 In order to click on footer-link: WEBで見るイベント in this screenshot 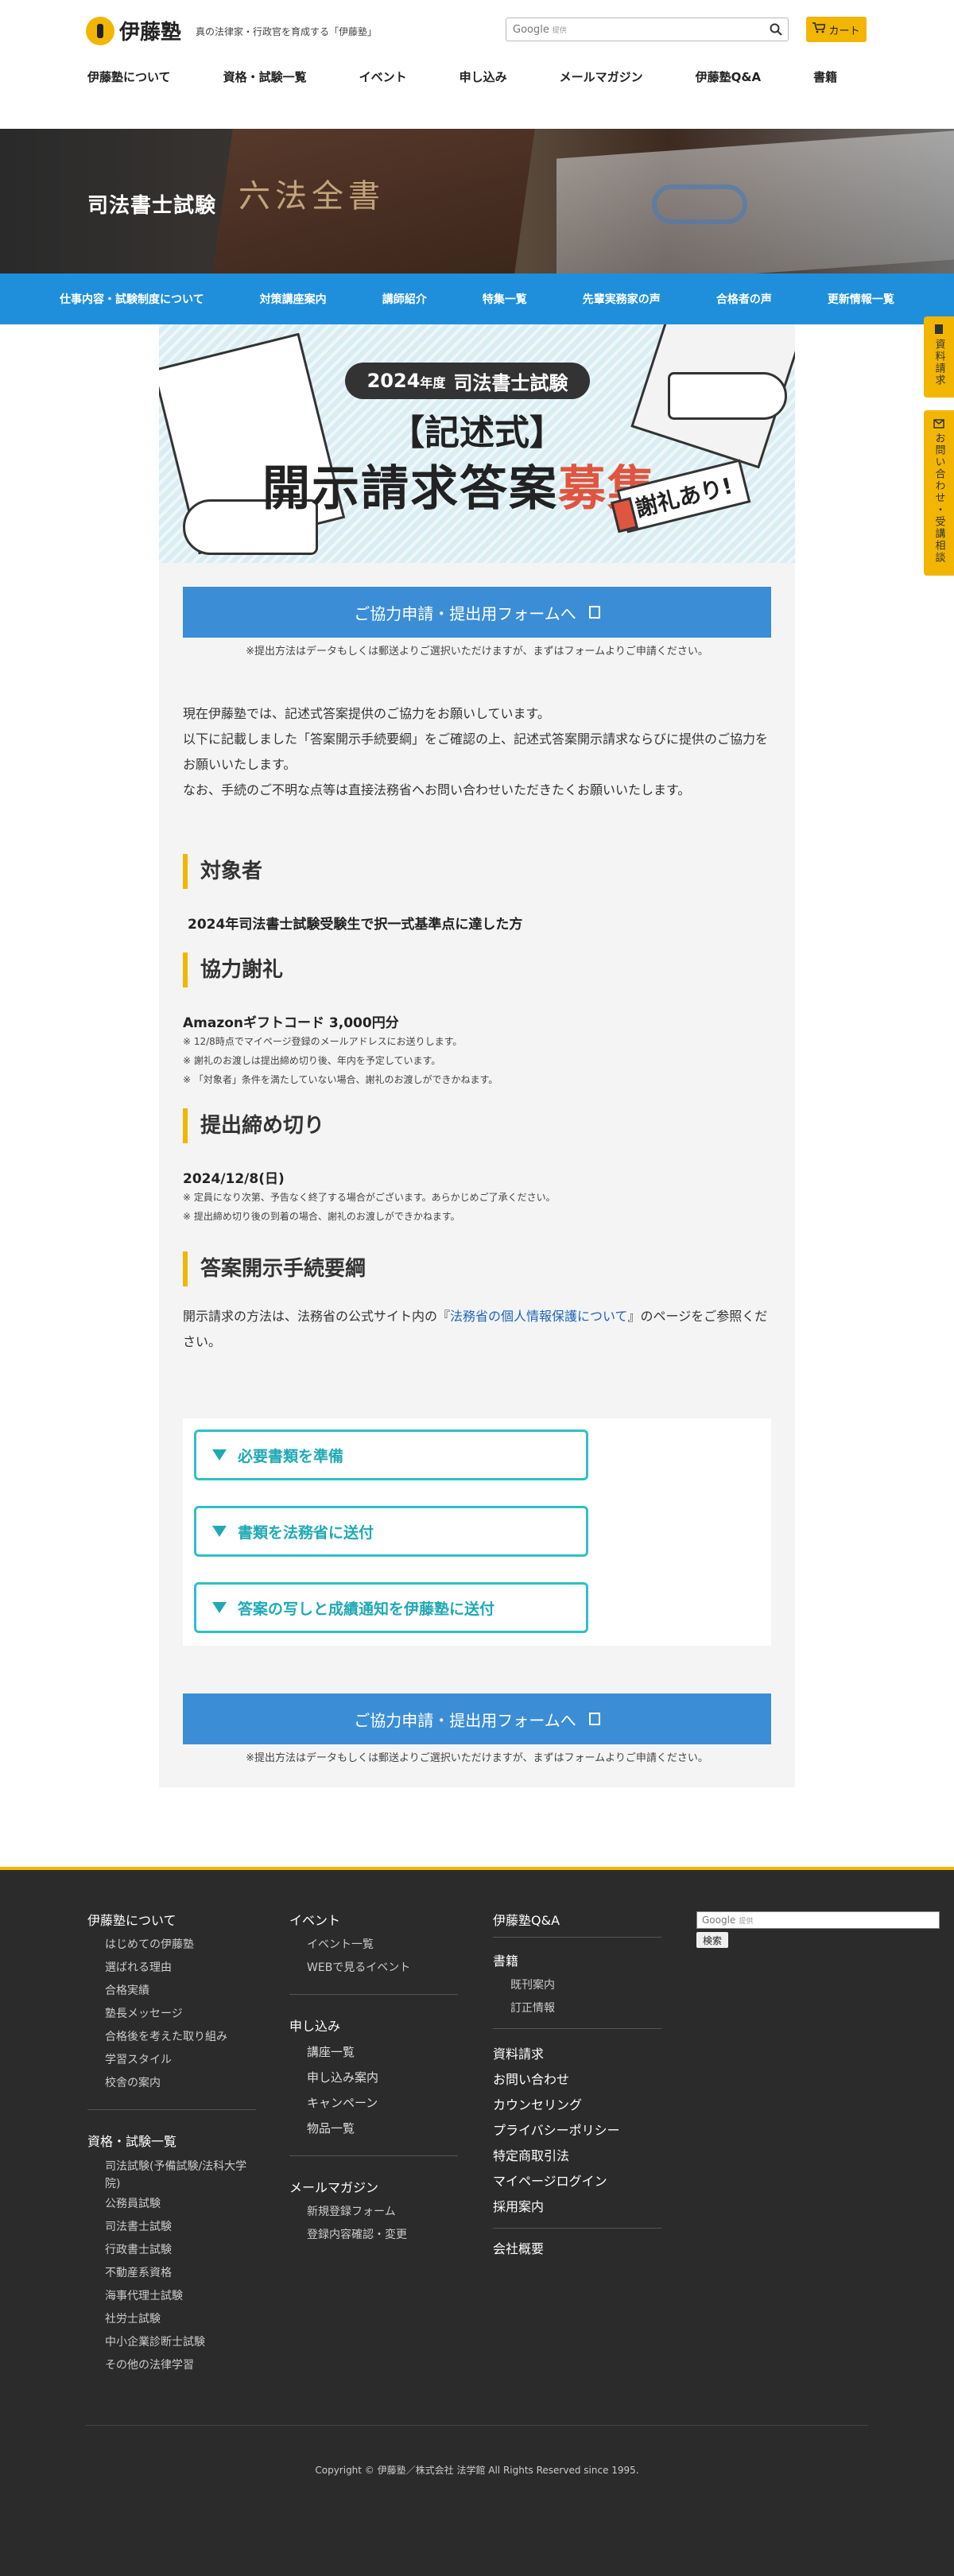, I will do `click(373, 1969)`.